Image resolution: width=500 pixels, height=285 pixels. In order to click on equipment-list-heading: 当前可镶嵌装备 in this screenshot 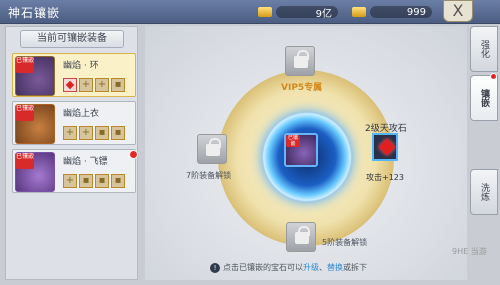, I will do `click(72, 39)`.